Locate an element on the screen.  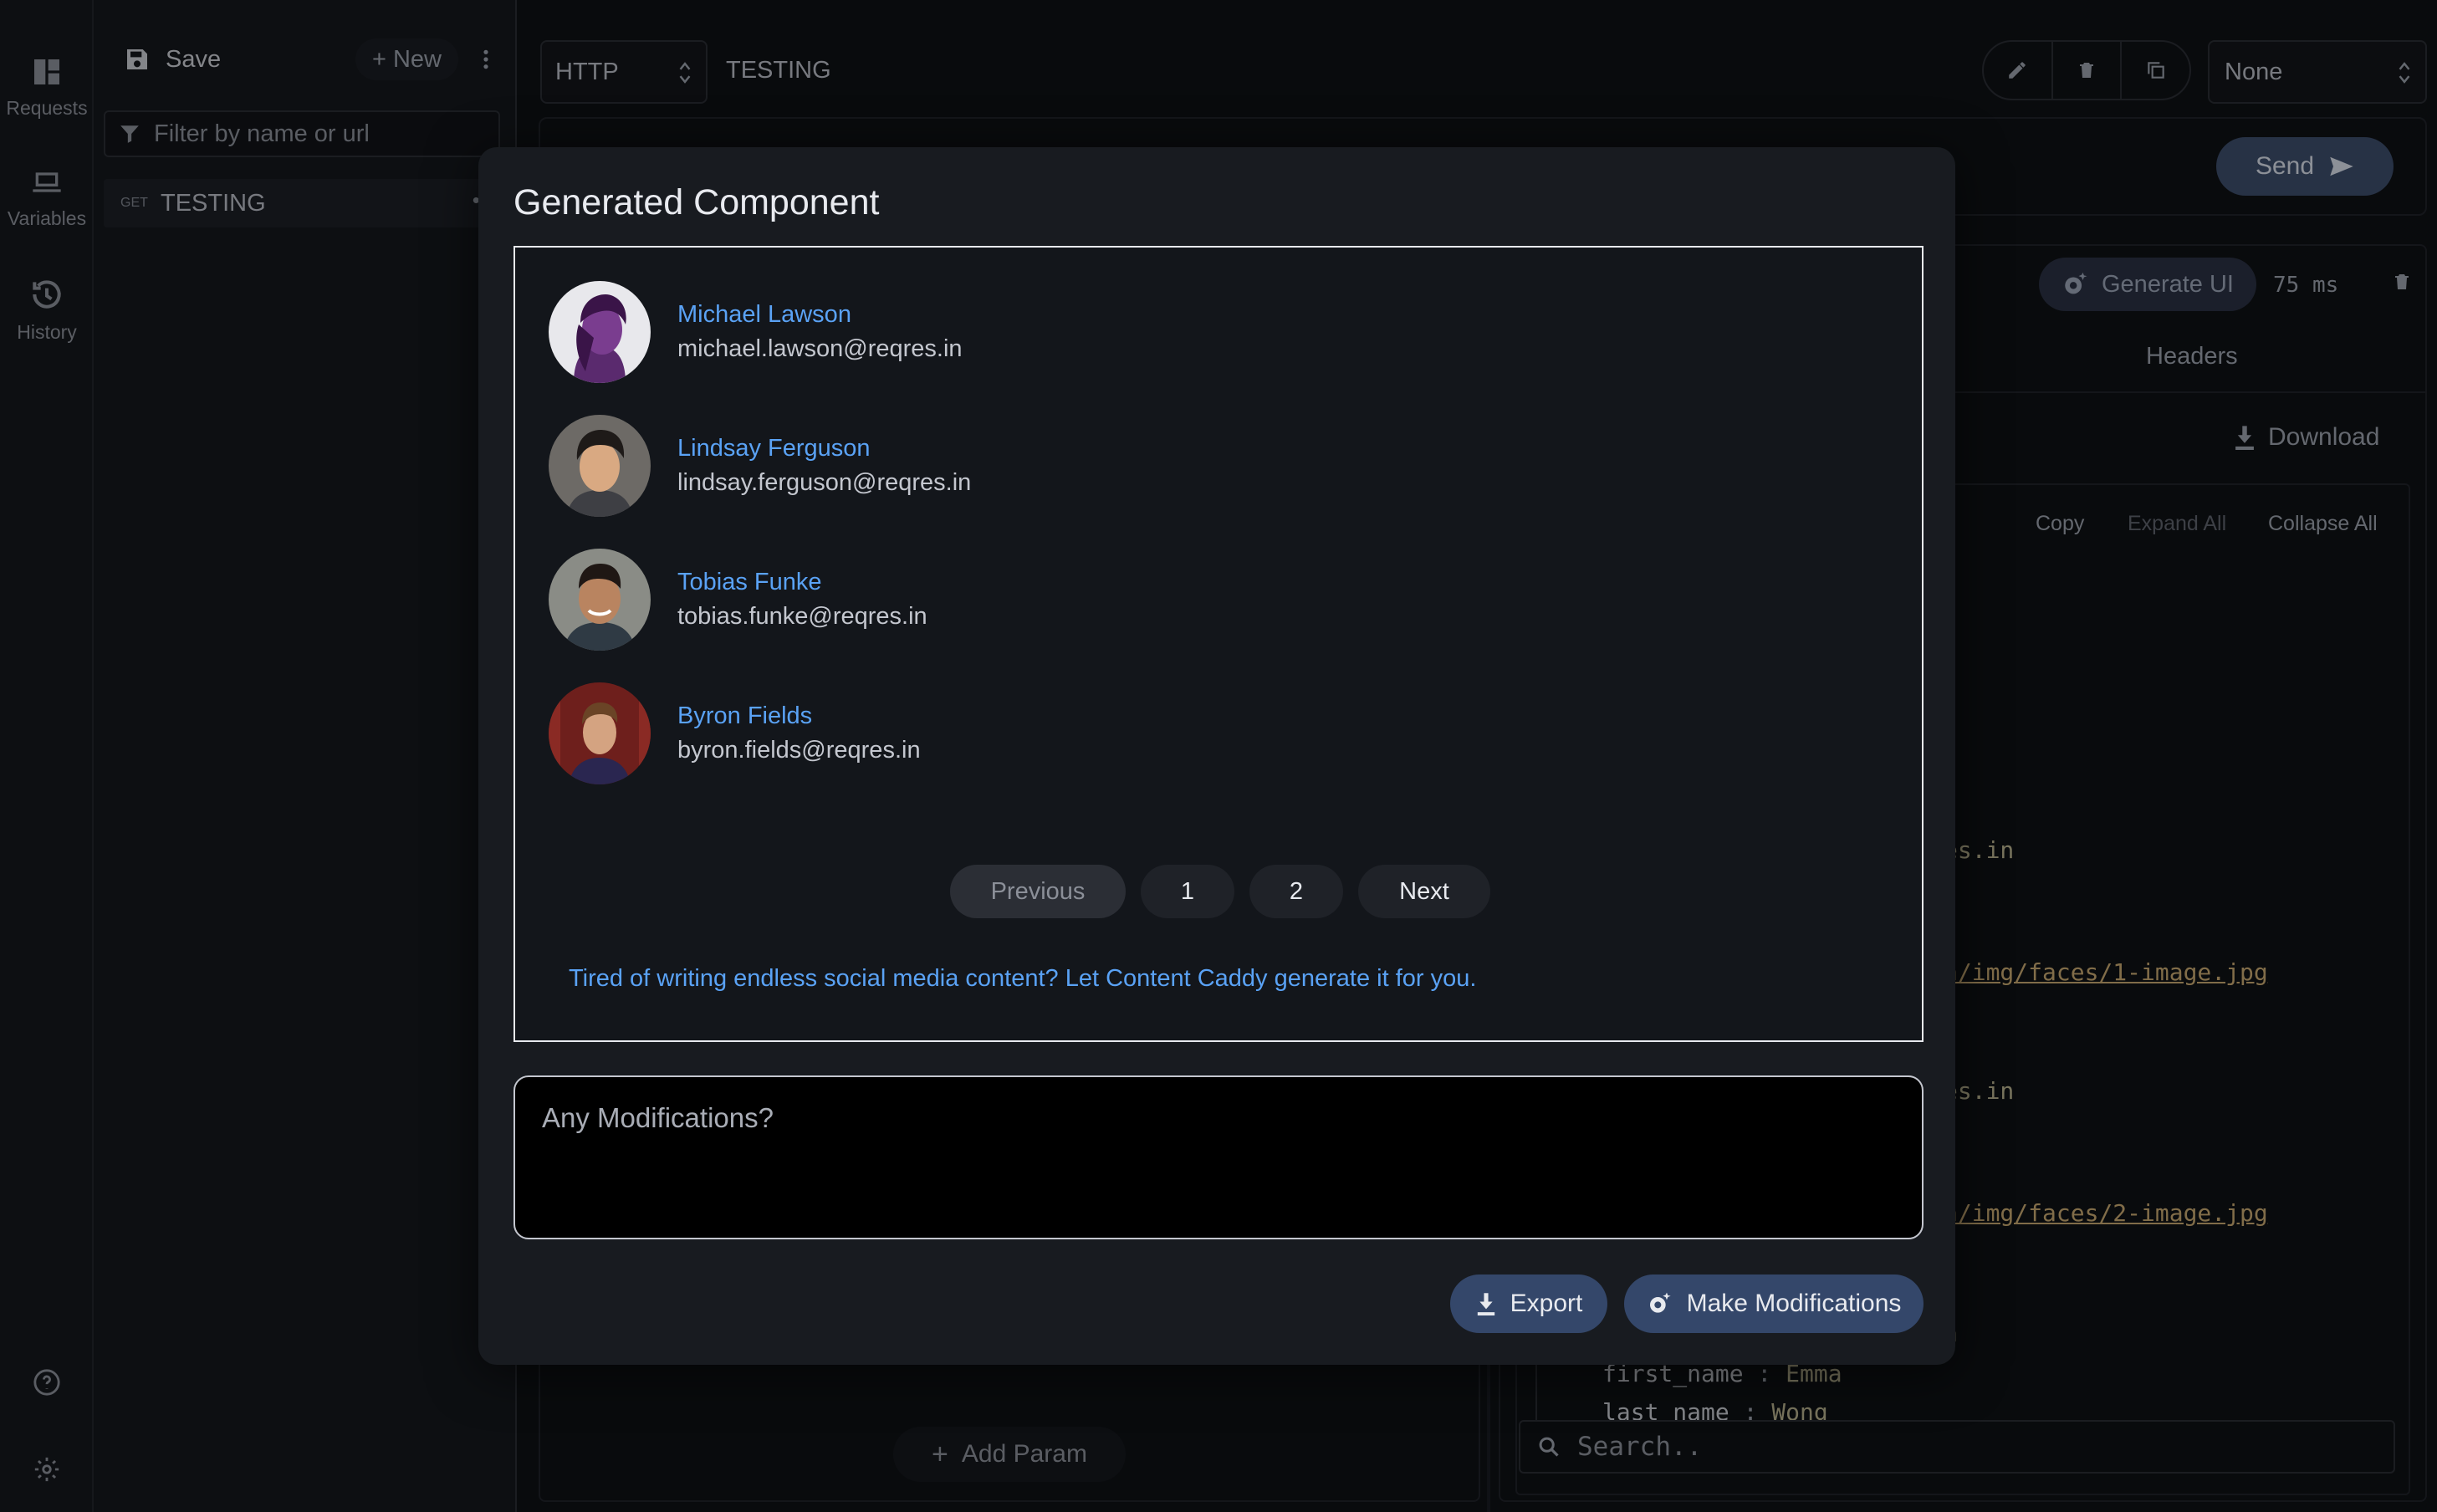
pagination: Previous 1 2 Next is located at coordinates (1220, 891).